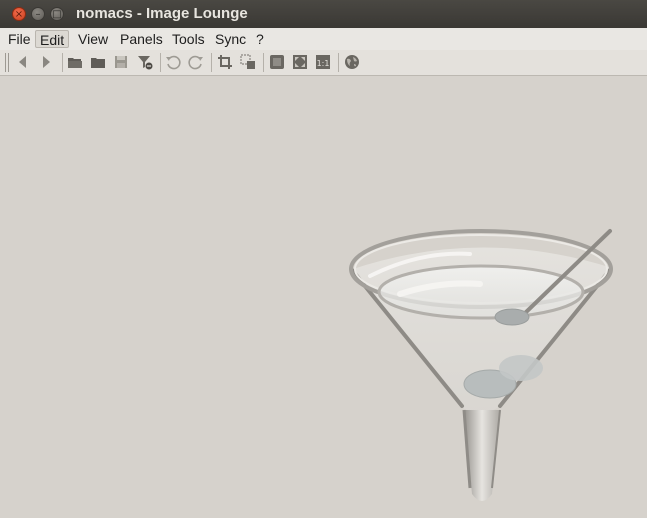 This screenshot has height=518, width=647. I want to click on filter-icon, so click(145, 62).